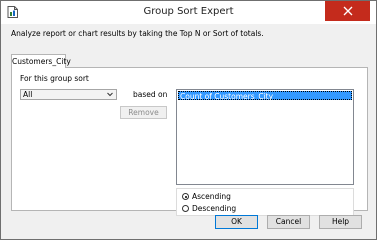 This screenshot has width=377, height=240. What do you see at coordinates (110, 94) in the screenshot?
I see `chevron-down-icon` at bounding box center [110, 94].